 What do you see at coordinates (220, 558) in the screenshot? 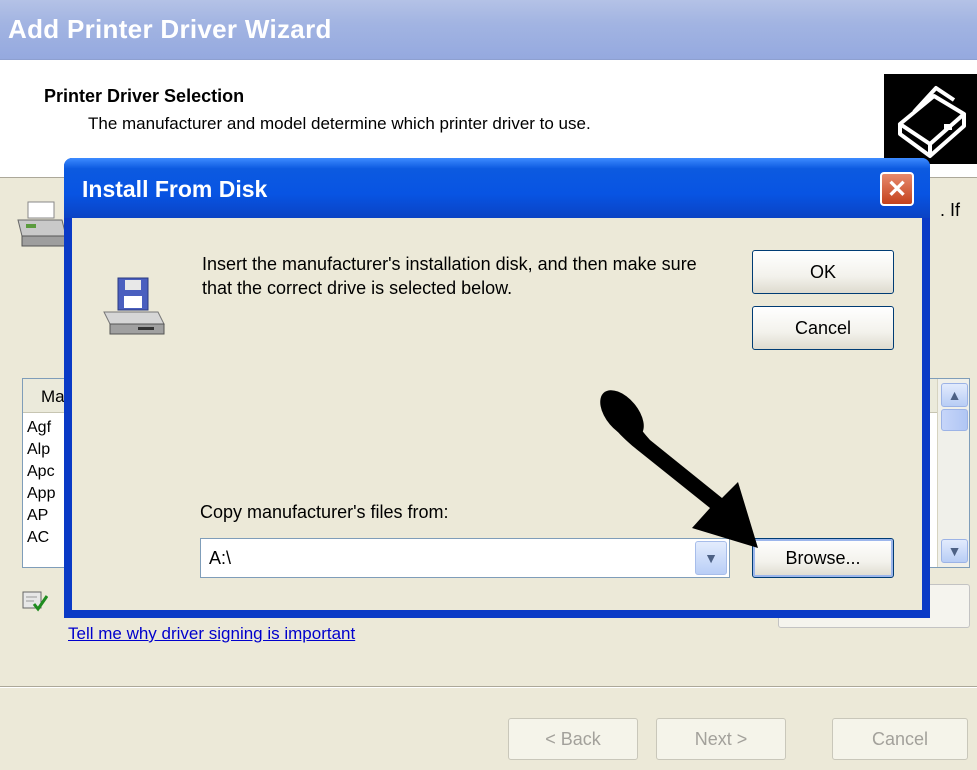
I see `copy-from-value: A:\` at bounding box center [220, 558].